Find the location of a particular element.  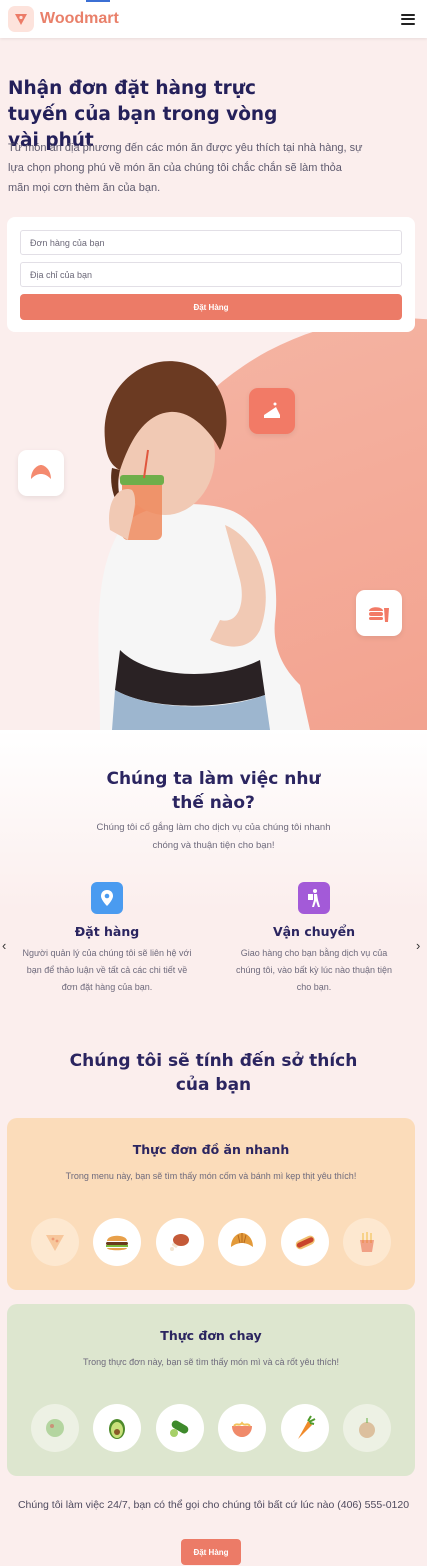

address-input: Địa chỉ của bạn is located at coordinates (211, 274).